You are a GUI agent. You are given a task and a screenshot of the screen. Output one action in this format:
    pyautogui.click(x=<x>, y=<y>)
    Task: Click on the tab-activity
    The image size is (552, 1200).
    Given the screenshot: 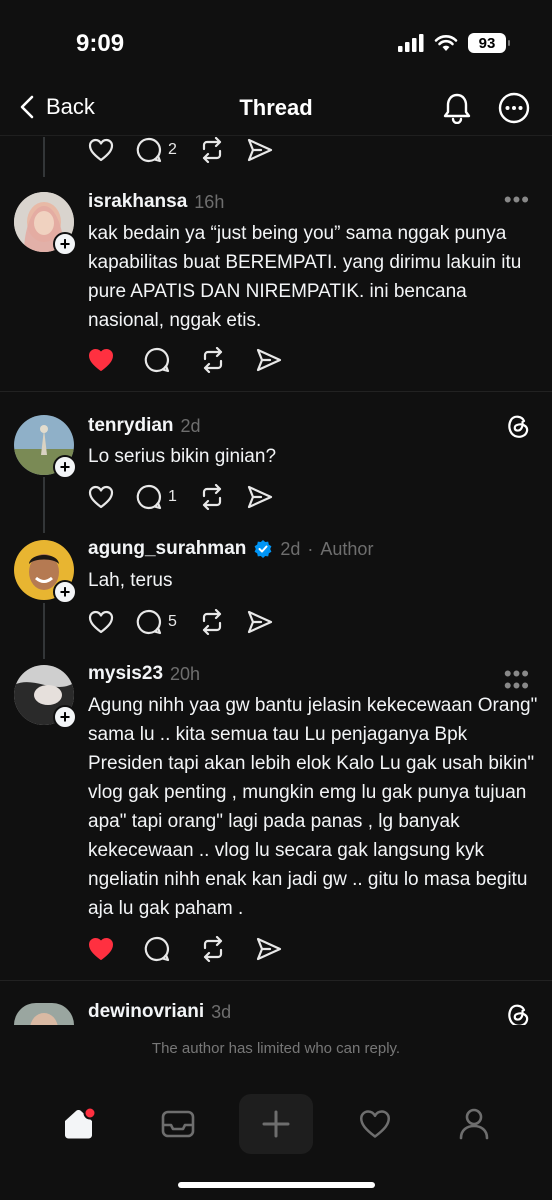 What is the action you would take?
    pyautogui.click(x=375, y=1124)
    